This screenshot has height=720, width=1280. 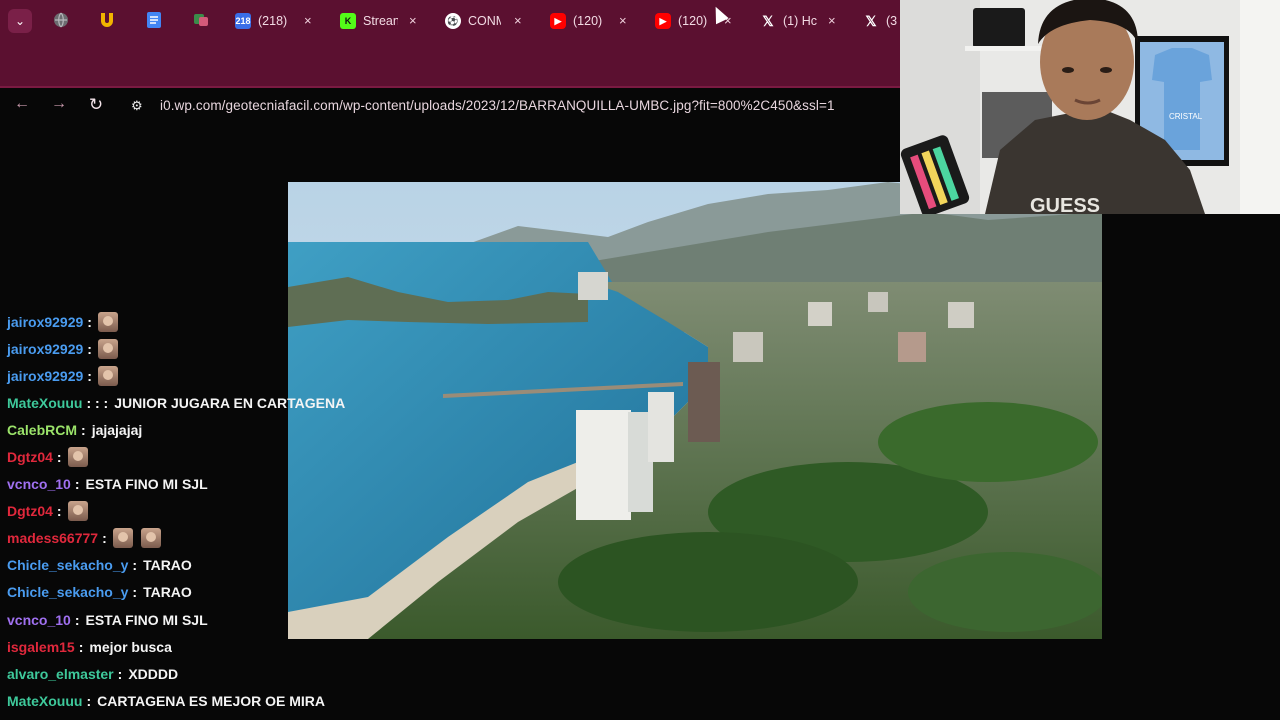 I want to click on globe-icon, so click(x=61, y=20).